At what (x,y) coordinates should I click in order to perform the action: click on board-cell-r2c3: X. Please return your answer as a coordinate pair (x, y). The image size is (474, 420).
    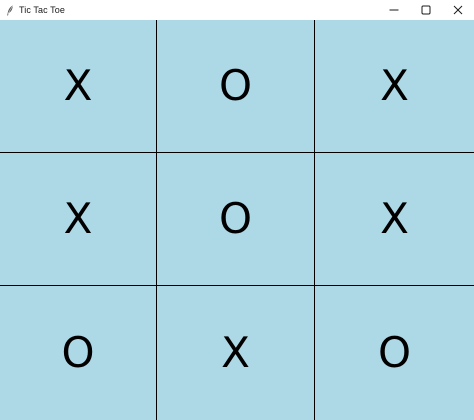
    Looking at the image, I should click on (394, 219).